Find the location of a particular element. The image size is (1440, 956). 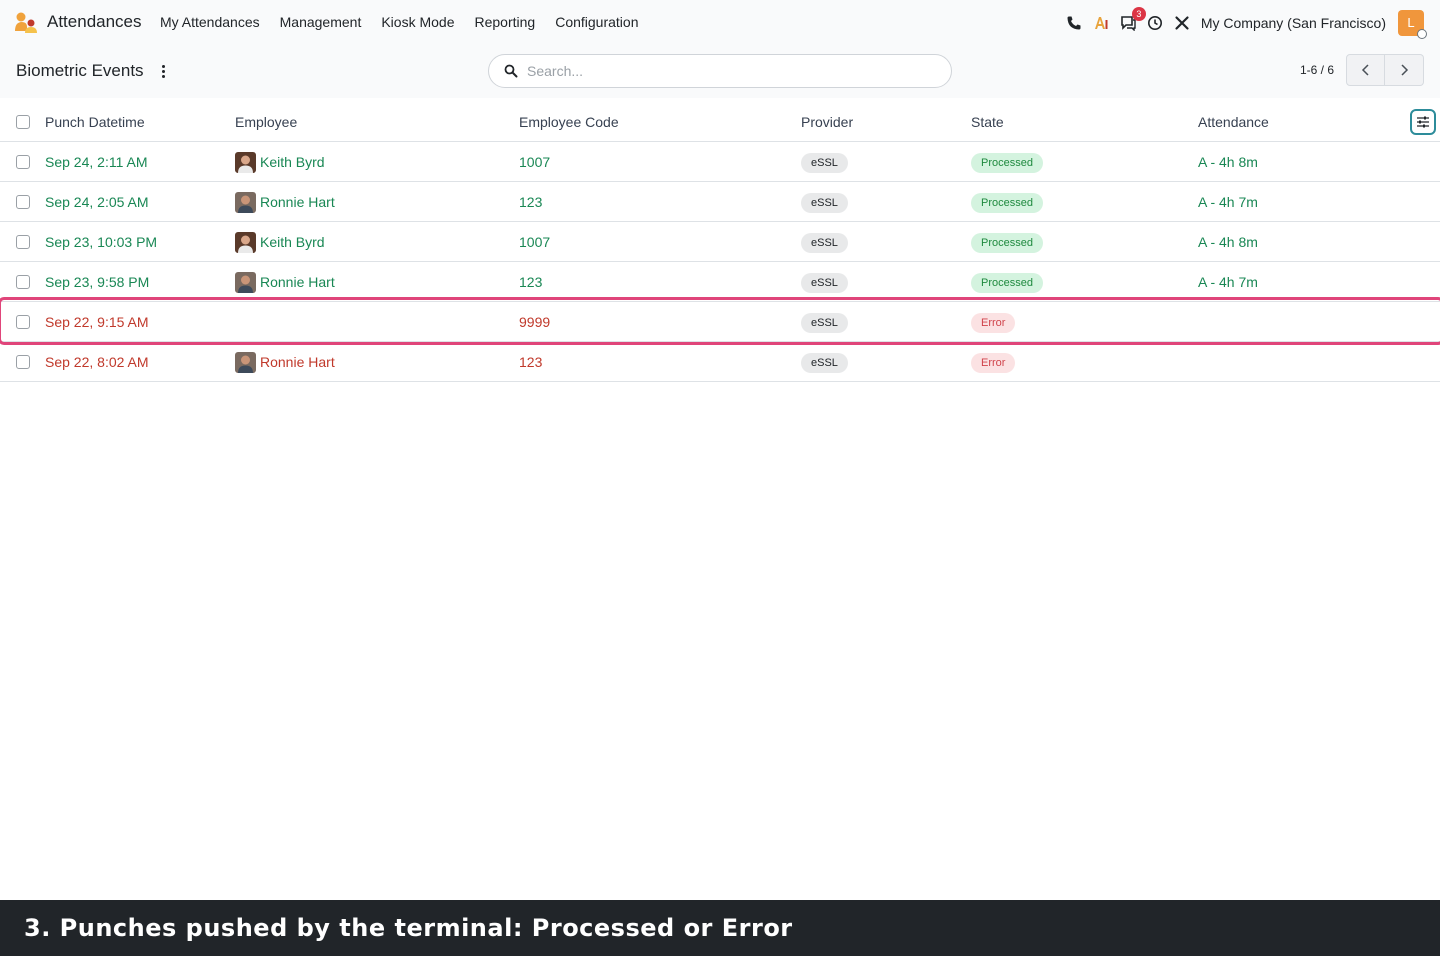

presence-indicator is located at coordinates (1422, 34).